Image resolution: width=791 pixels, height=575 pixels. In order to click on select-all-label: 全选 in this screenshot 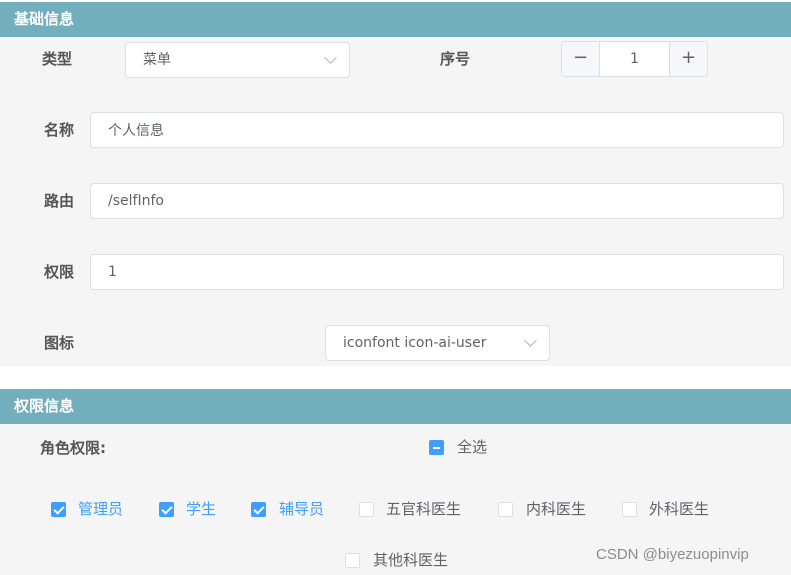, I will do `click(472, 447)`.